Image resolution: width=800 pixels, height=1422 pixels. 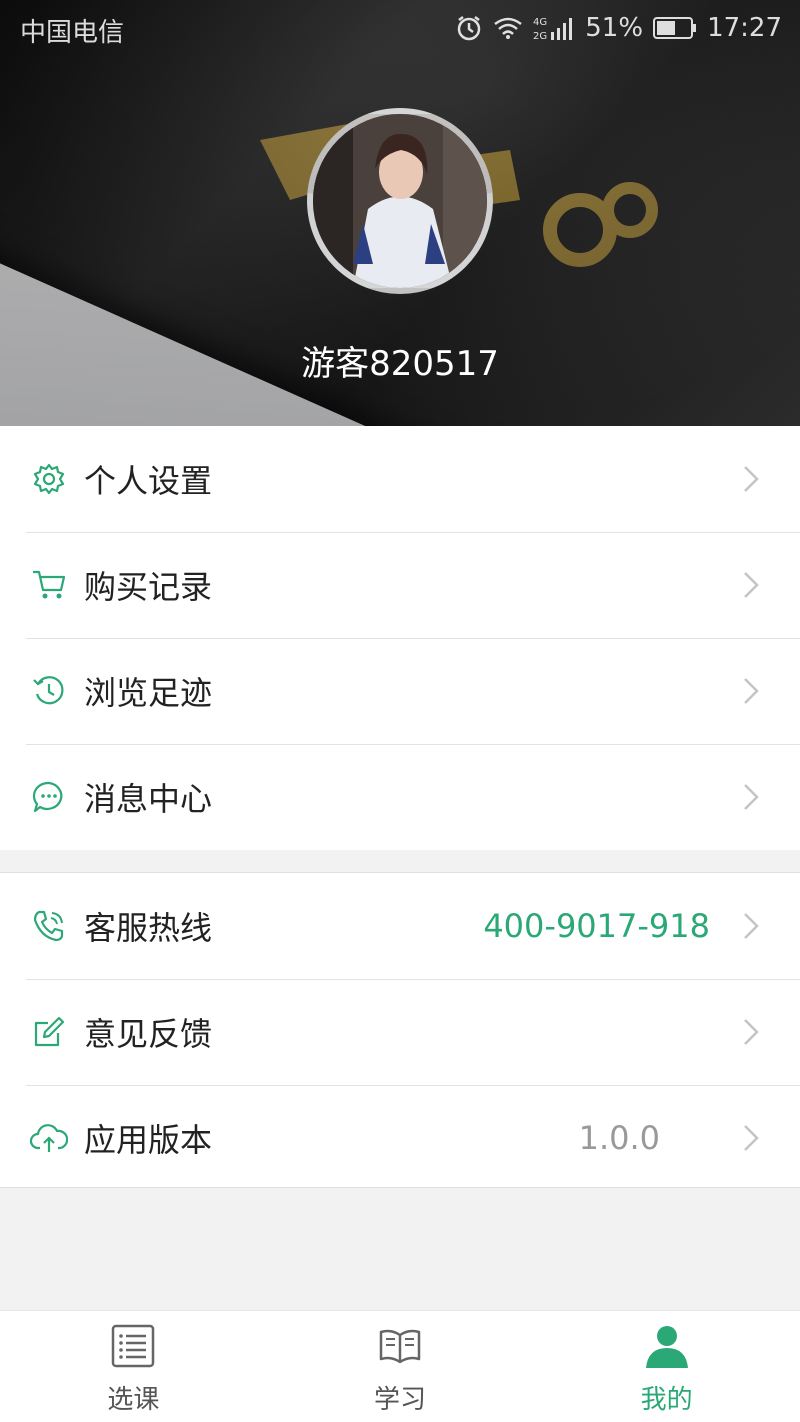 I want to click on menu-item-label: 应用版本, so click(x=148, y=1140).